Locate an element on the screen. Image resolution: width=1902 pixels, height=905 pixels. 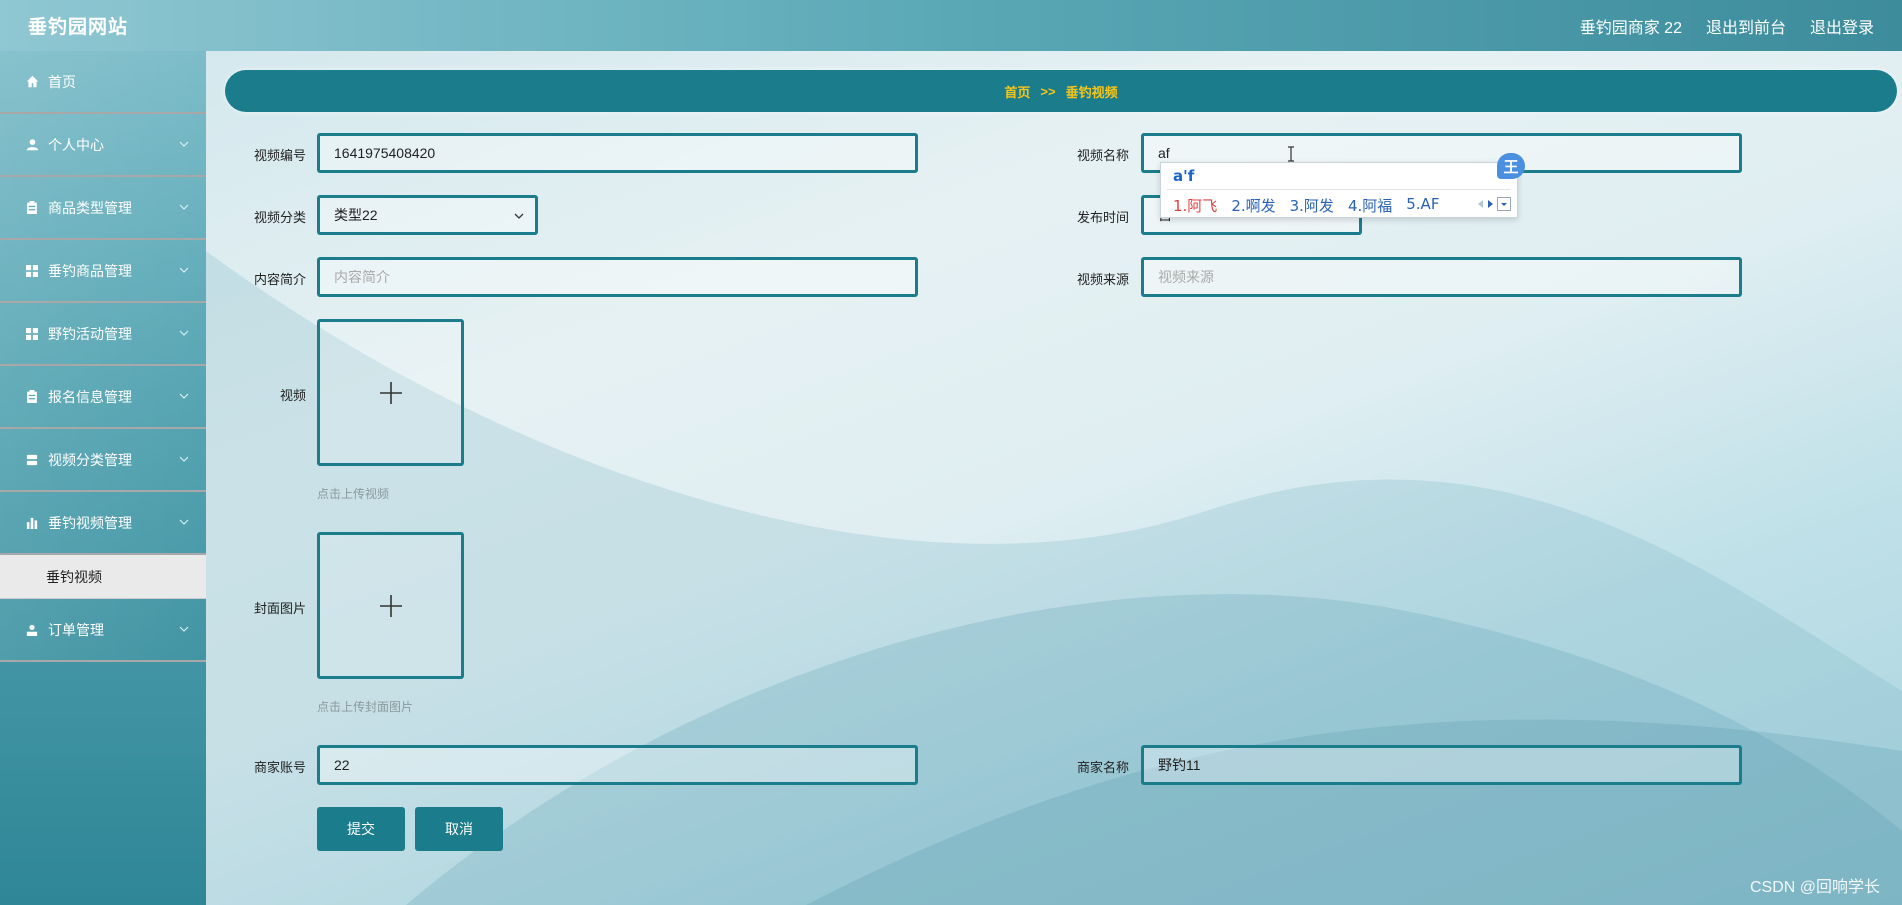
ime-candidate: 2.啊发 is located at coordinates (1253, 205).